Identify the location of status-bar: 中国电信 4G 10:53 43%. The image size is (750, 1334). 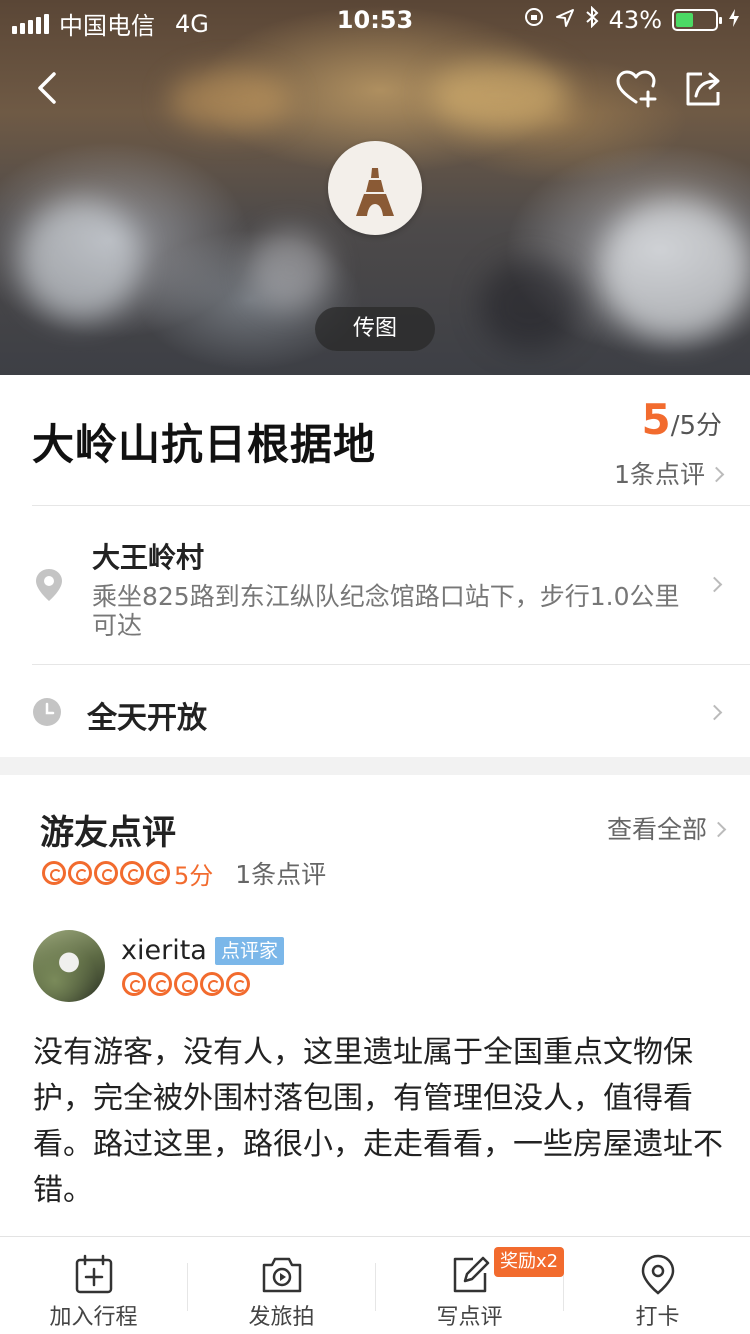
(375, 20).